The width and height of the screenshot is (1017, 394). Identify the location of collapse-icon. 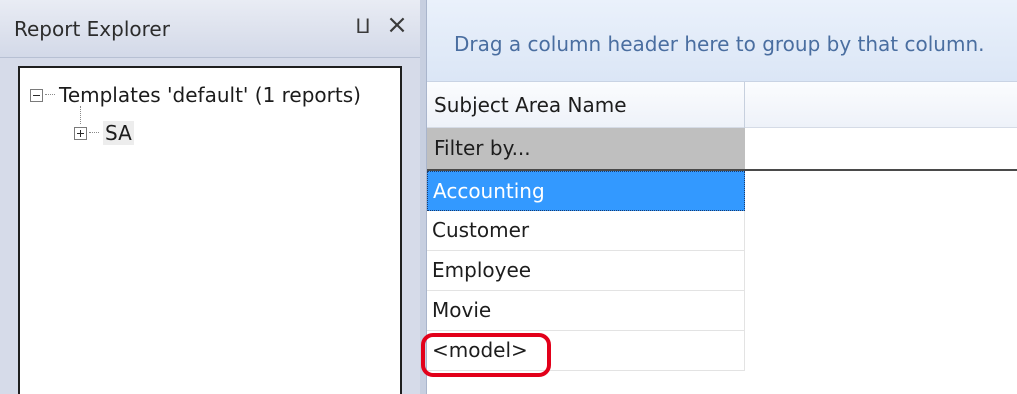
(36, 95).